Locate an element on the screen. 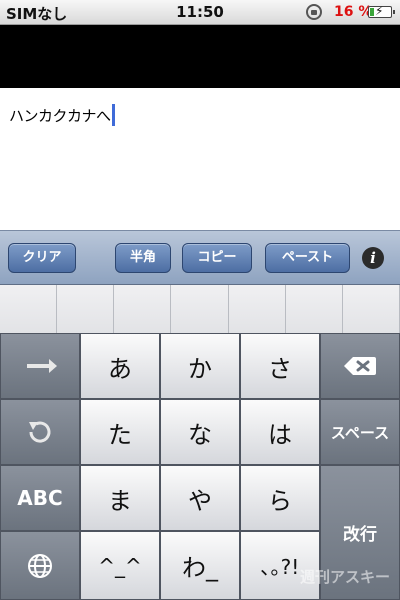 The width and height of the screenshot is (400, 600). halfwidth-button: 半角 is located at coordinates (143, 258).